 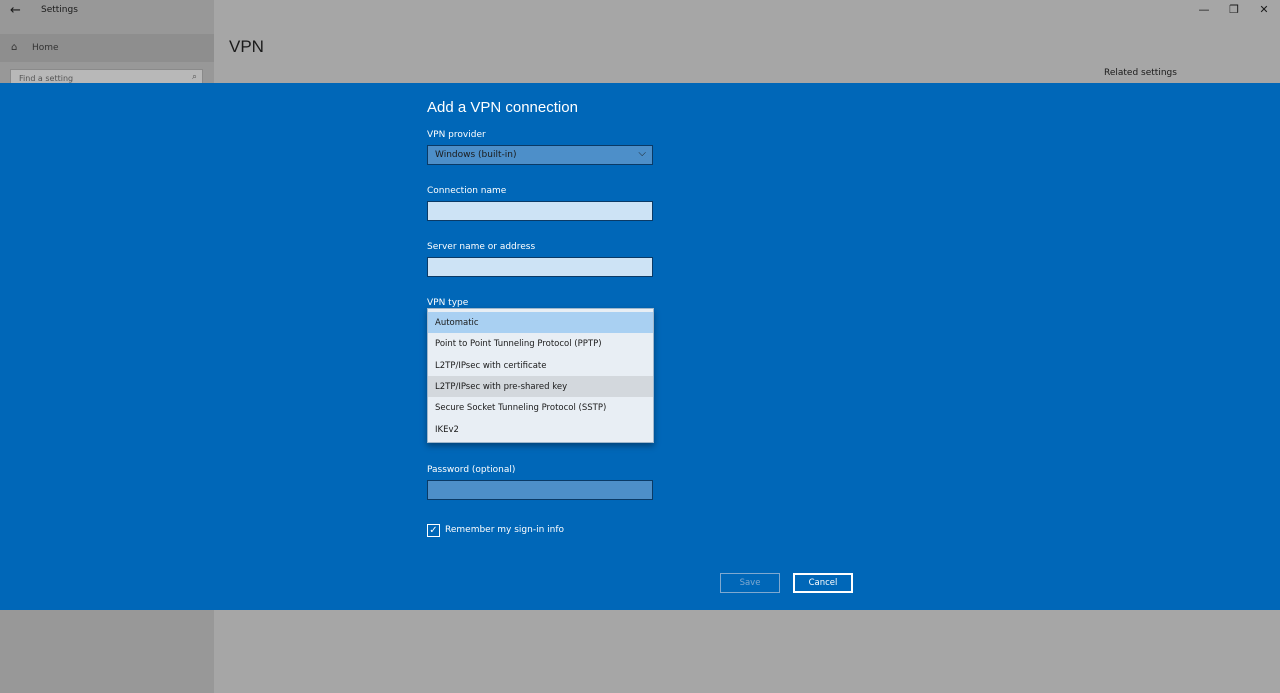 What do you see at coordinates (540, 429) in the screenshot?
I see `vpn-type-option-ikev2: IKEv2` at bounding box center [540, 429].